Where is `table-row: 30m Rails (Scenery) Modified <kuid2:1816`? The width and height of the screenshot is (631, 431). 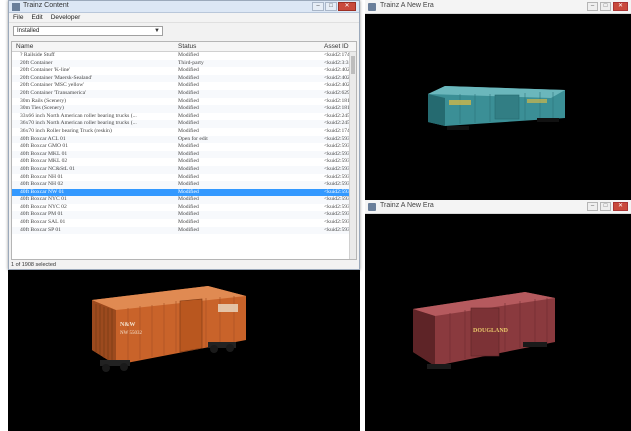 table-row: 30m Rails (Scenery) Modified <kuid2:1816 is located at coordinates (180, 102).